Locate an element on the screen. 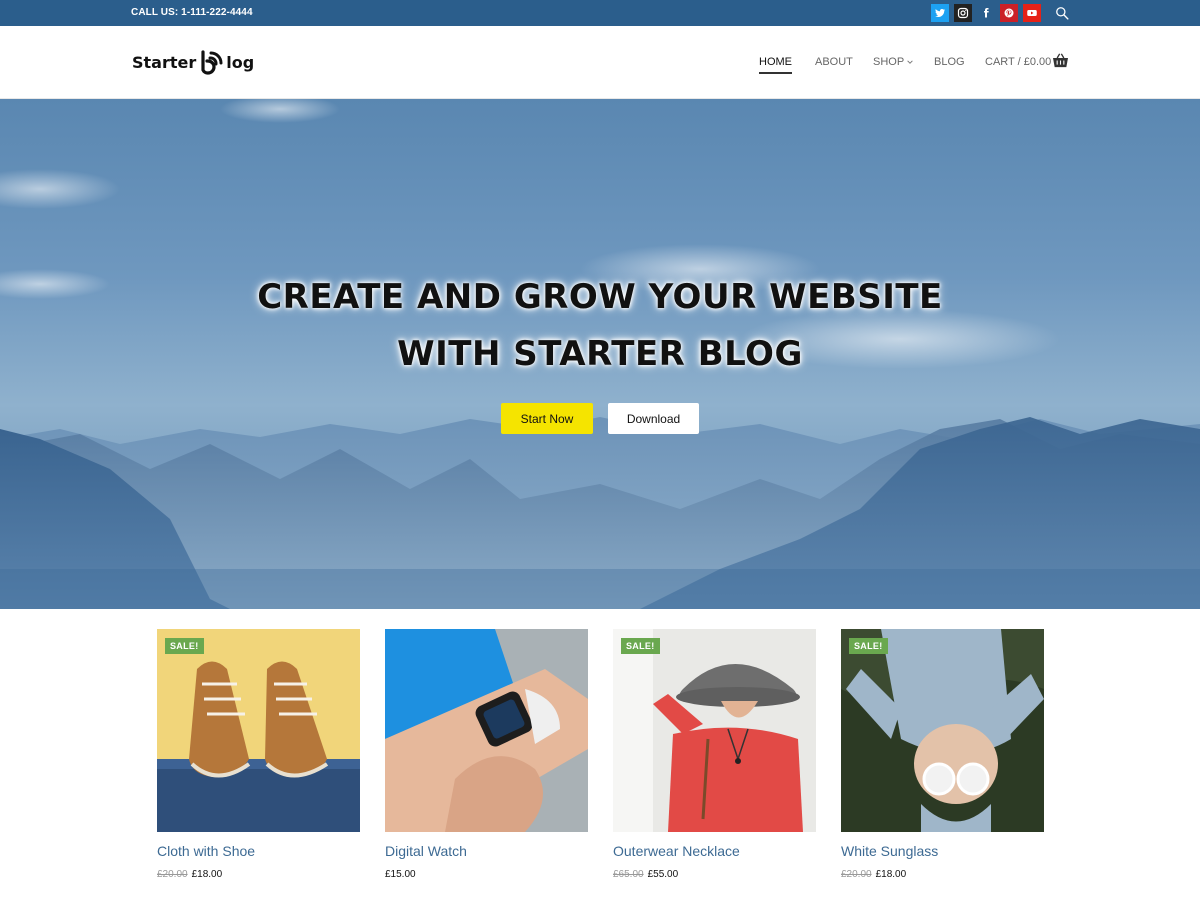 The height and width of the screenshot is (900, 1200). shoe-product-image is located at coordinates (258, 730).